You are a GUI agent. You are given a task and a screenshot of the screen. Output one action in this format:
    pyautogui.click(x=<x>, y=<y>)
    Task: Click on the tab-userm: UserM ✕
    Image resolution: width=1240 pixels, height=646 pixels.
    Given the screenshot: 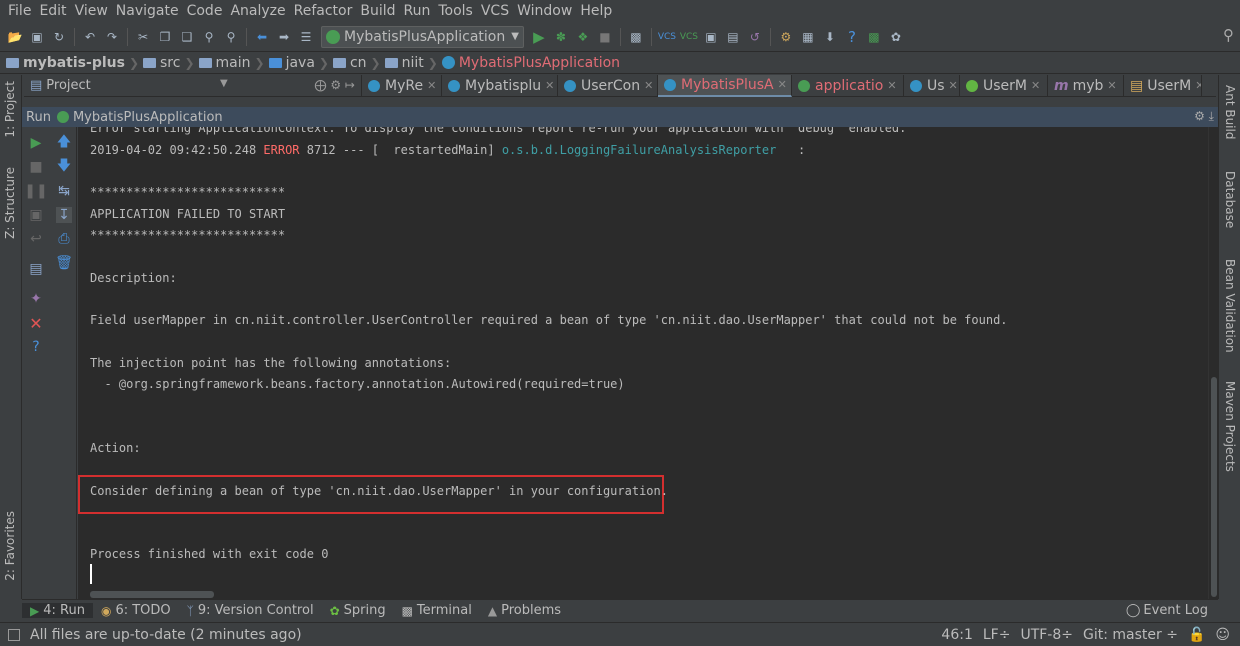 What is the action you would take?
    pyautogui.click(x=1004, y=85)
    